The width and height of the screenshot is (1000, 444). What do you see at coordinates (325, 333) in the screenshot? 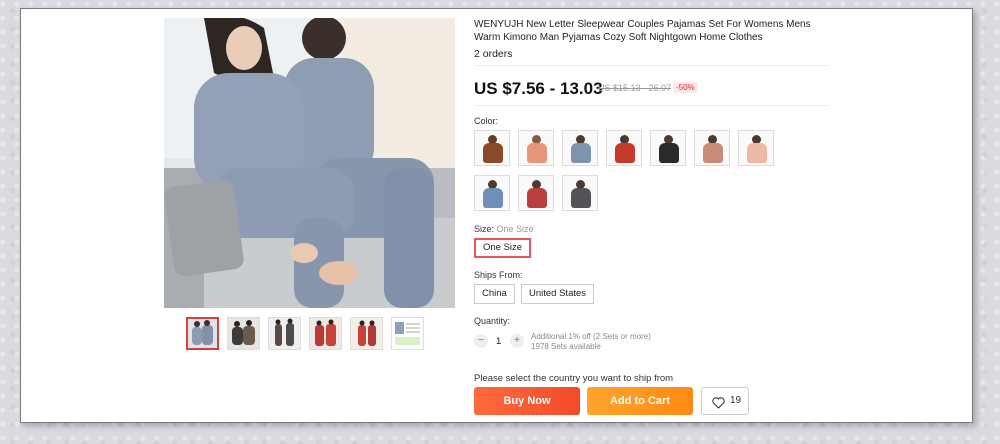
I see `thumbnail-red-couple` at bounding box center [325, 333].